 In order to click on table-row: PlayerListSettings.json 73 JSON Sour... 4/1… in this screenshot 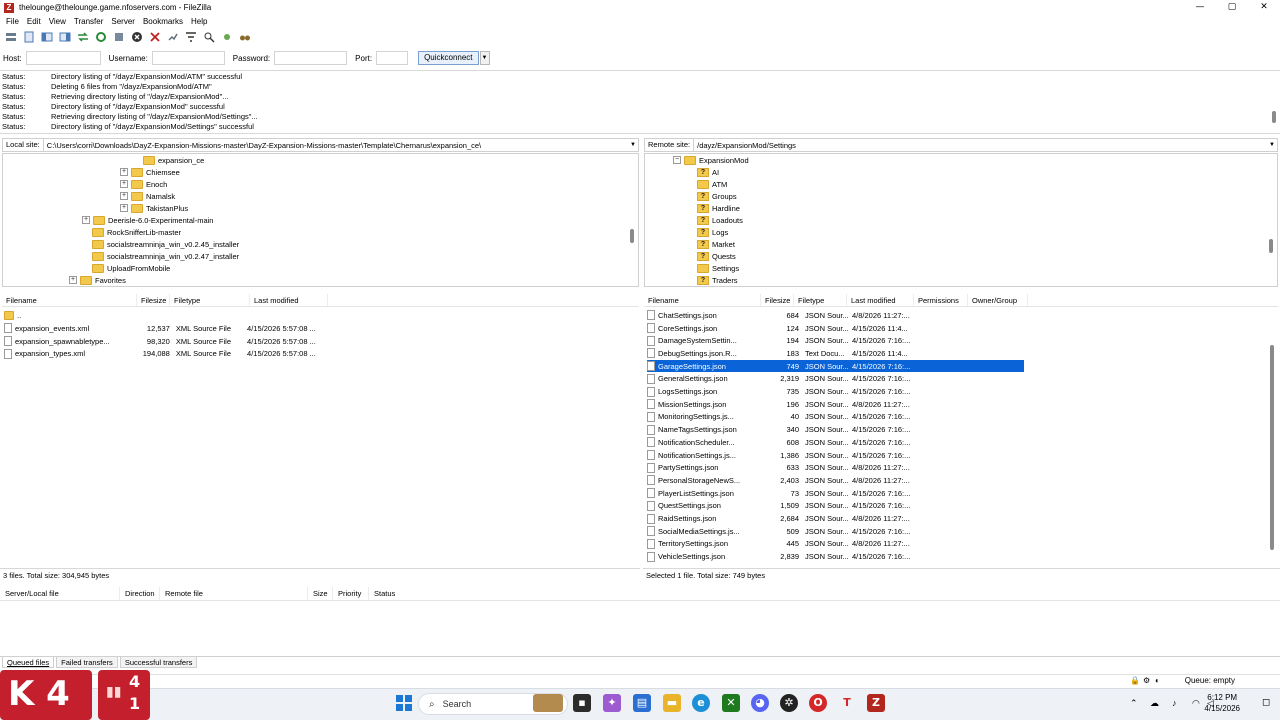, I will do `click(835, 493)`.